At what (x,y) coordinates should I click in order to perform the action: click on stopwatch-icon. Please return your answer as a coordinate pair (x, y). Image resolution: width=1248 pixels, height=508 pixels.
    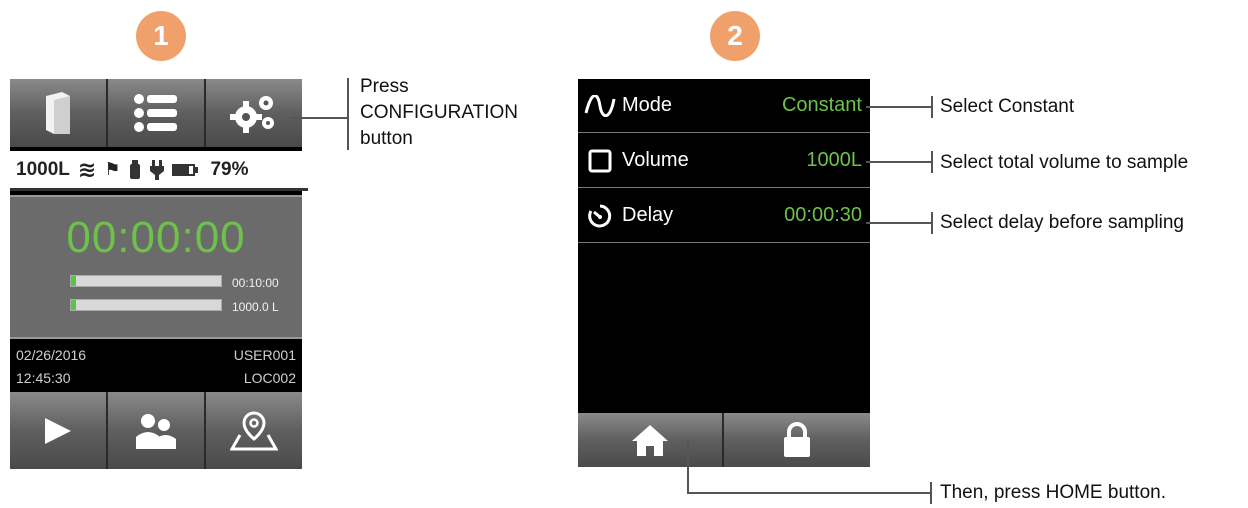
    Looking at the image, I should click on (600, 216).